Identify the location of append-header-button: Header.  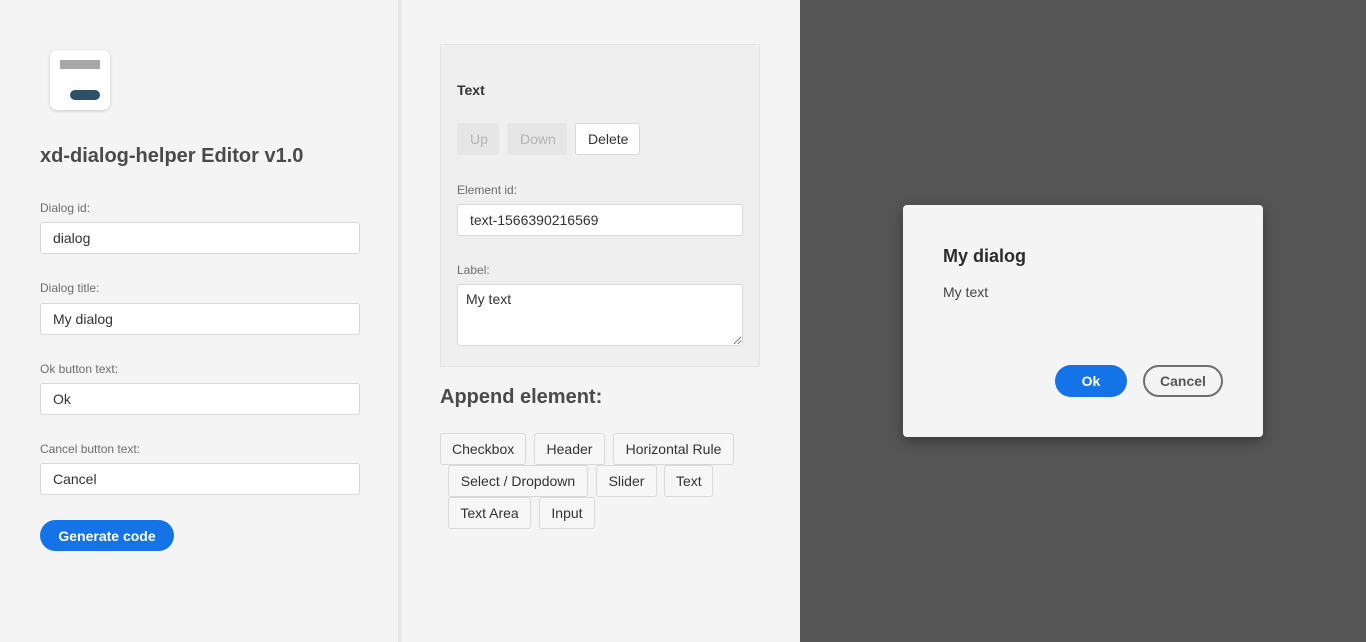
(569, 449).